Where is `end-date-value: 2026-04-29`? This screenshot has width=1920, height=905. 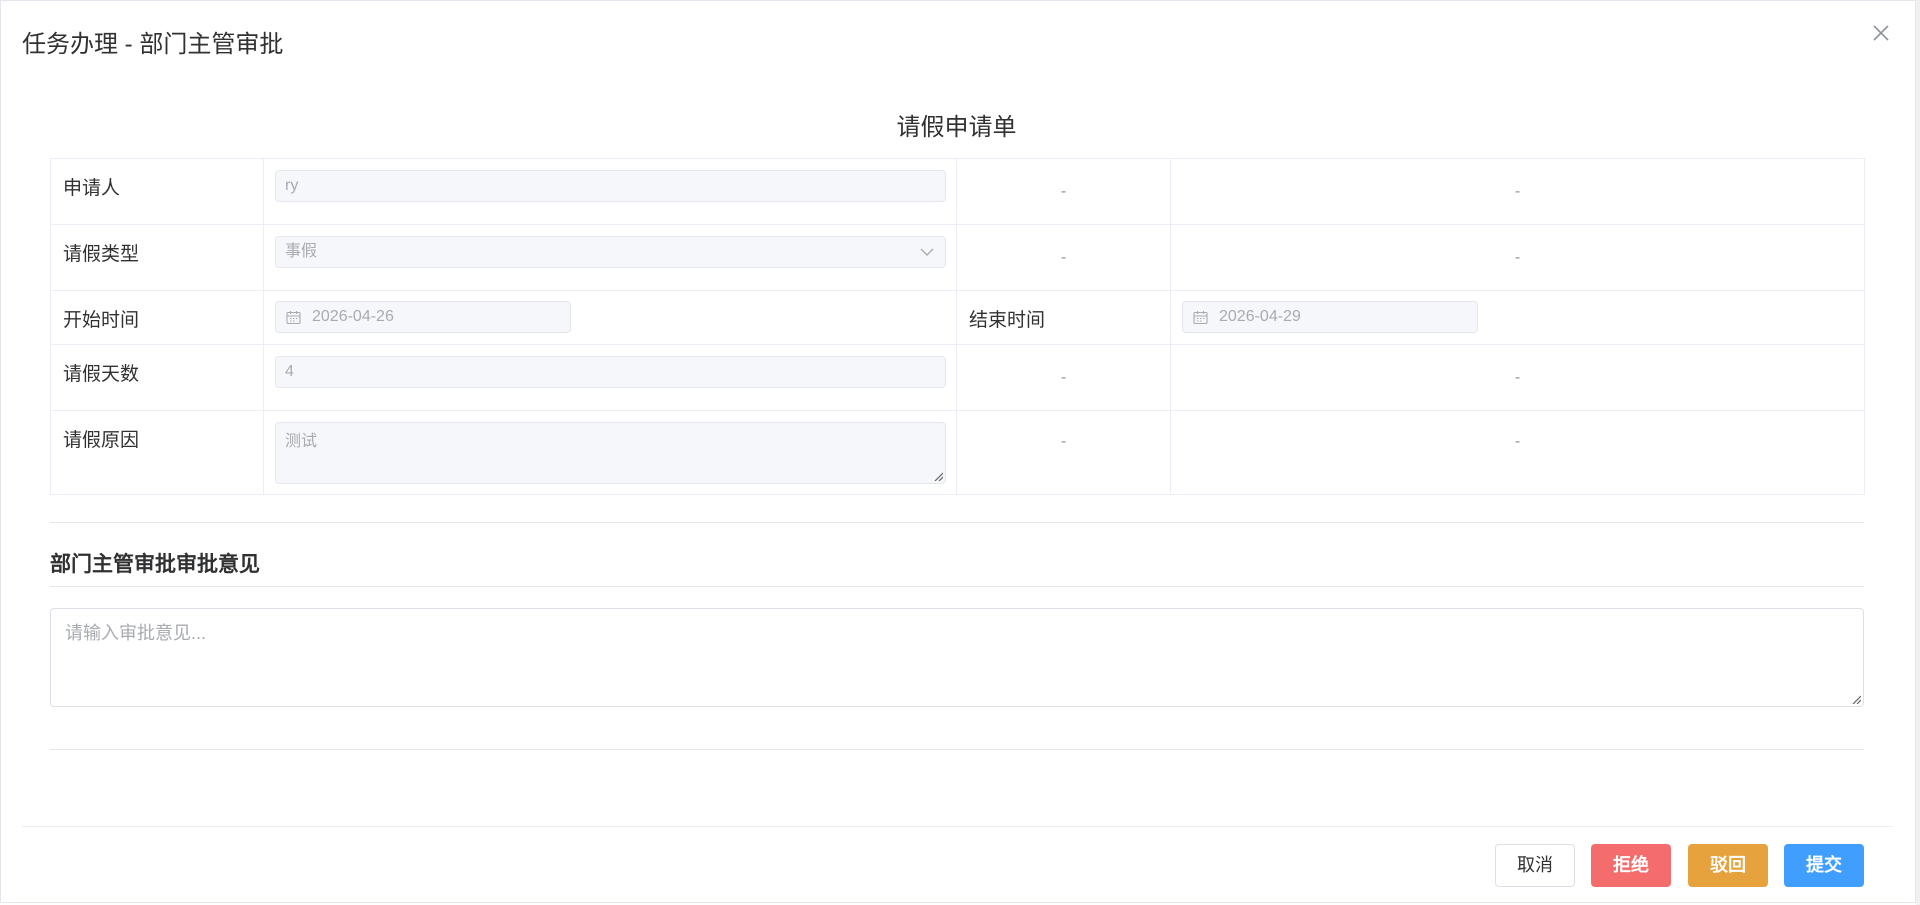 end-date-value: 2026-04-29 is located at coordinates (1260, 316).